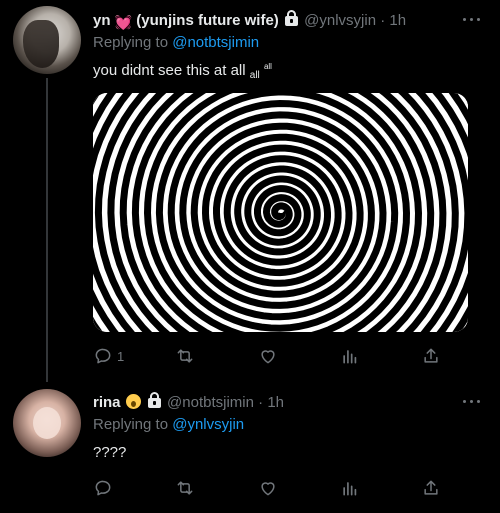 Image resolution: width=500 pixels, height=513 pixels. What do you see at coordinates (107, 402) in the screenshot?
I see `display-name: rina` at bounding box center [107, 402].